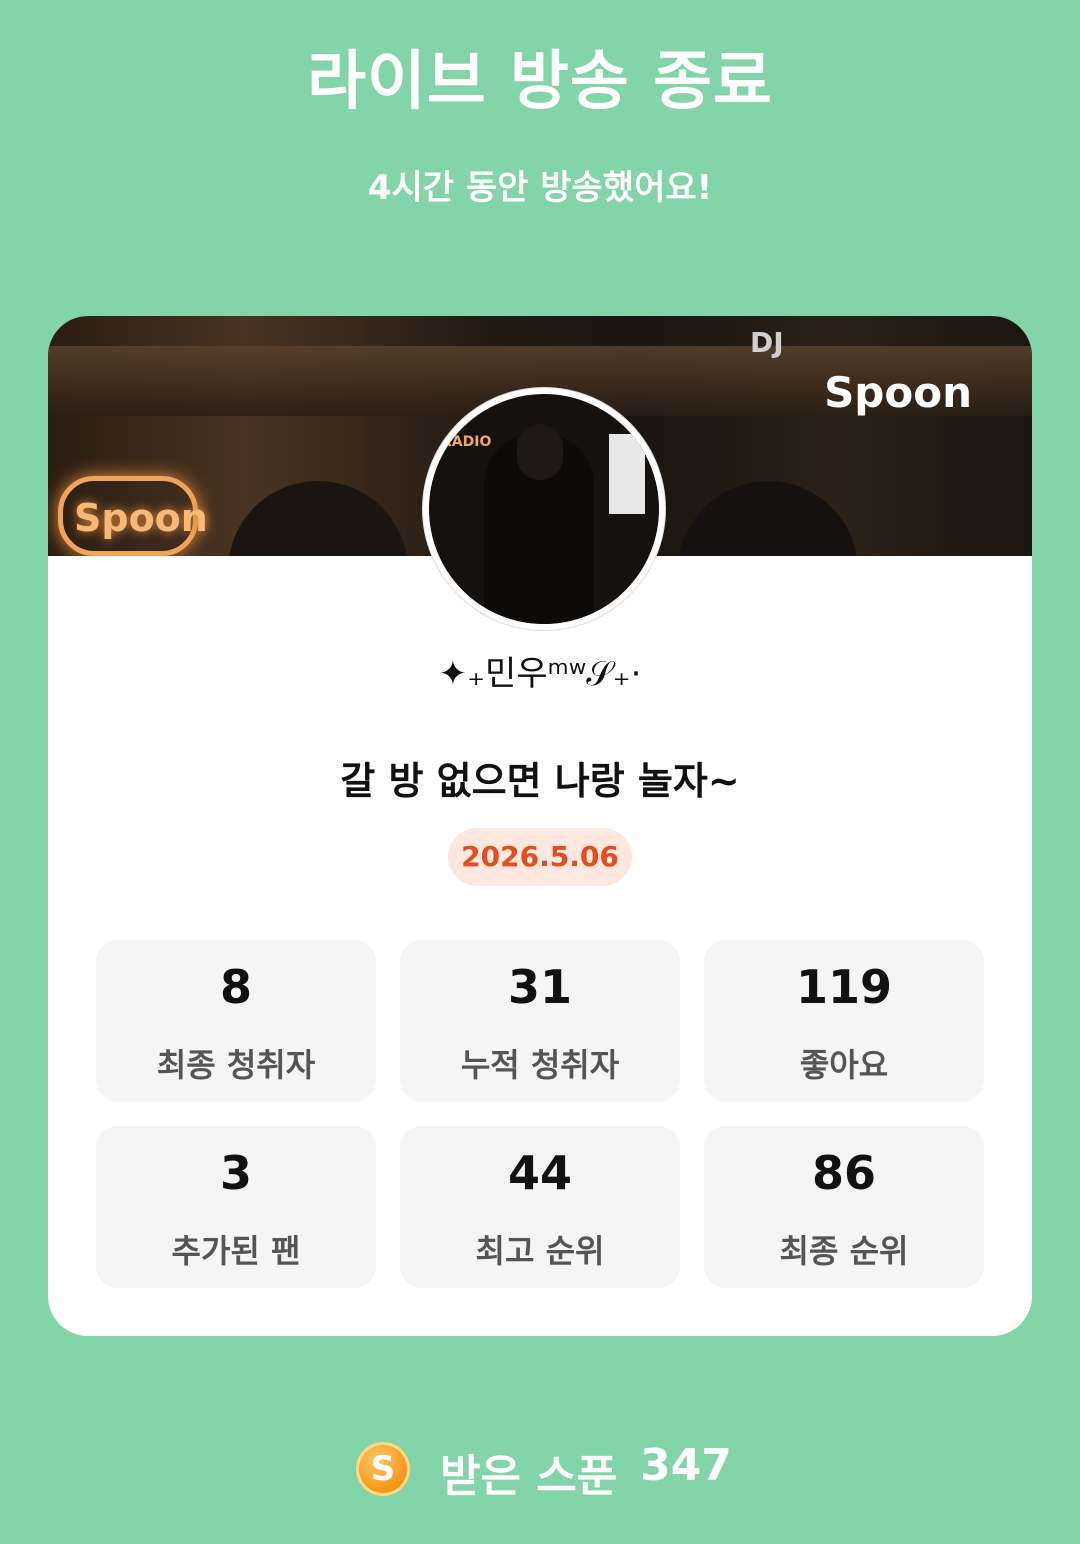  I want to click on banner-dj-text: DJ, so click(767, 342).